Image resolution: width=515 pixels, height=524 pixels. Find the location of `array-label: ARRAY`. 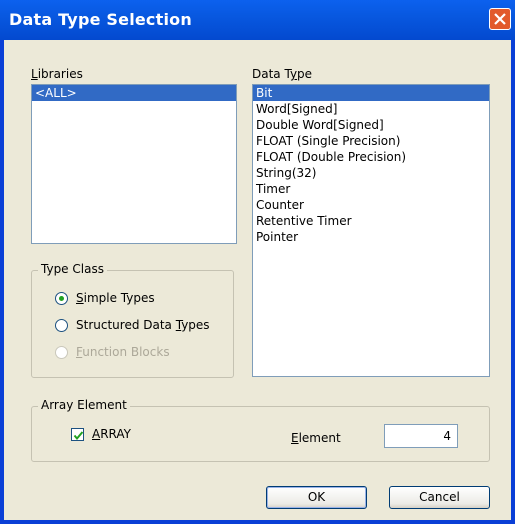

array-label: ARRAY is located at coordinates (111, 434).